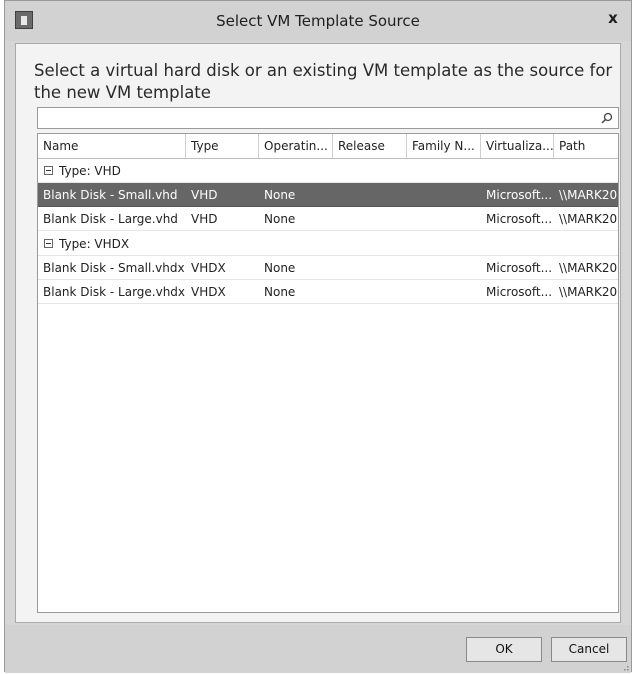 The height and width of the screenshot is (674, 634). Describe the element at coordinates (625, 667) in the screenshot. I see `resize-grip-icon` at that location.